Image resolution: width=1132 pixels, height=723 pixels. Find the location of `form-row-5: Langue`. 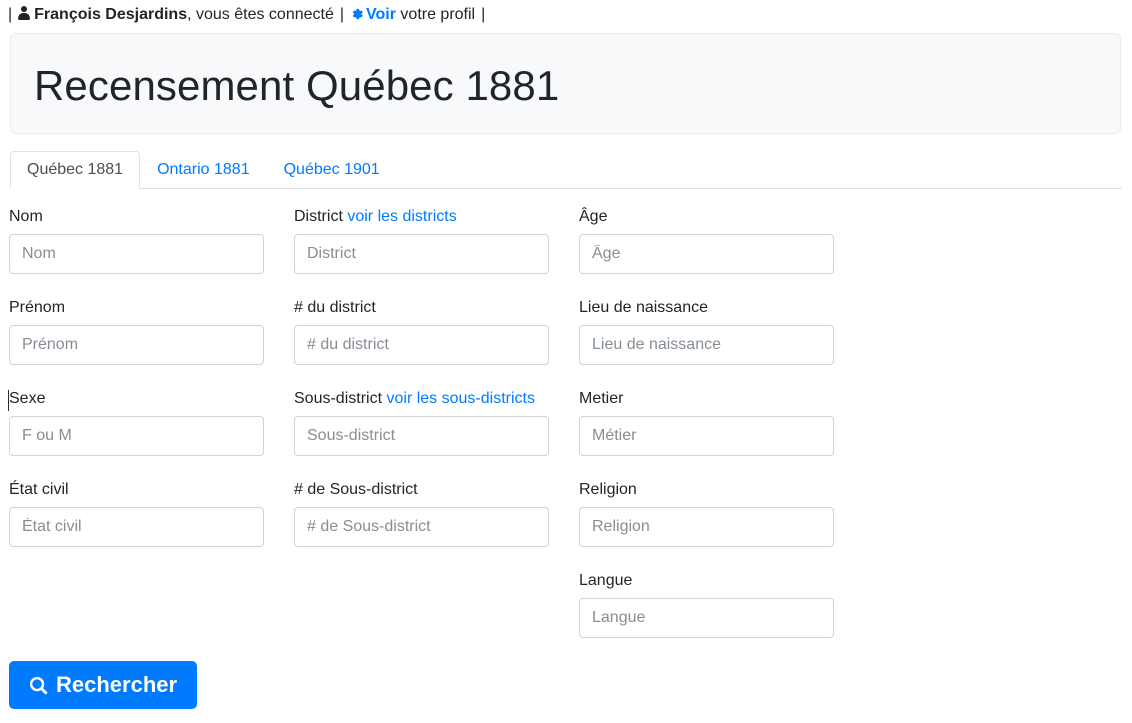

form-row-5: Langue is located at coordinates (566, 615).